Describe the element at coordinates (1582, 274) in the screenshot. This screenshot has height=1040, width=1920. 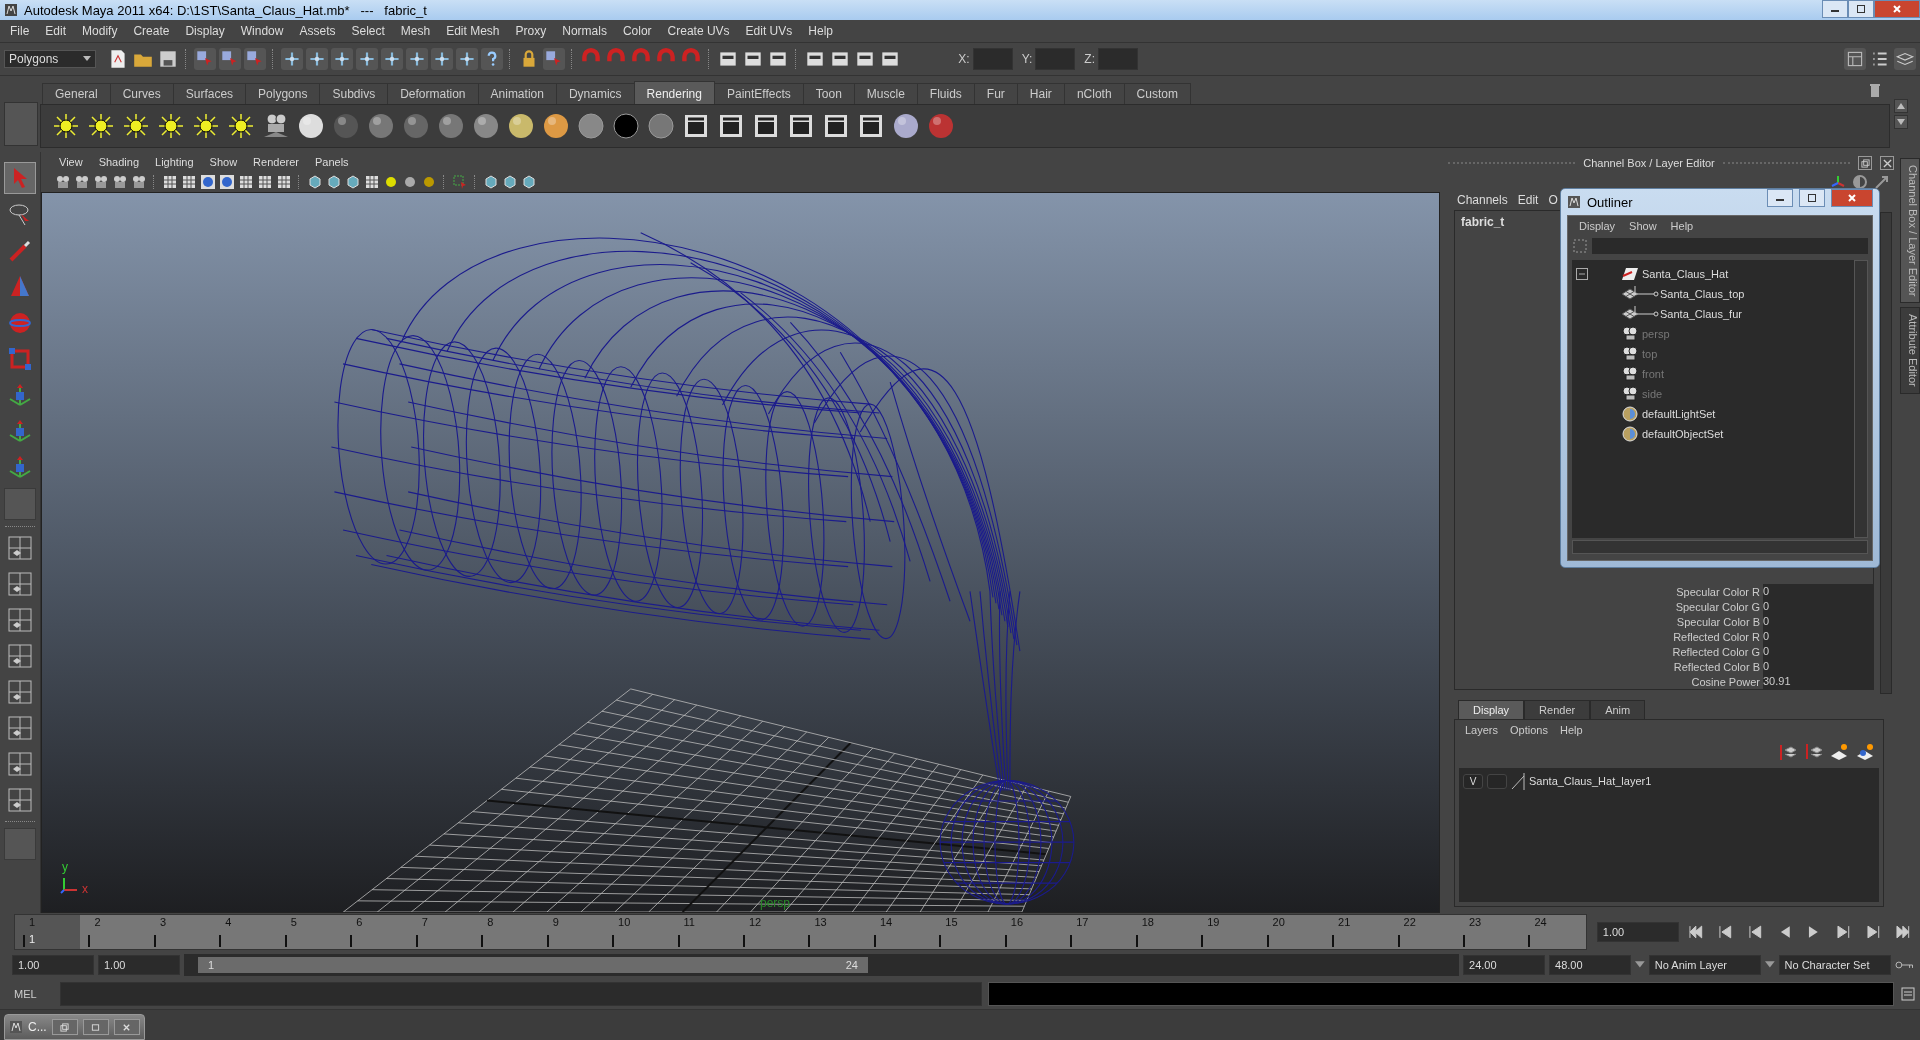
I see `collapse-icon` at that location.